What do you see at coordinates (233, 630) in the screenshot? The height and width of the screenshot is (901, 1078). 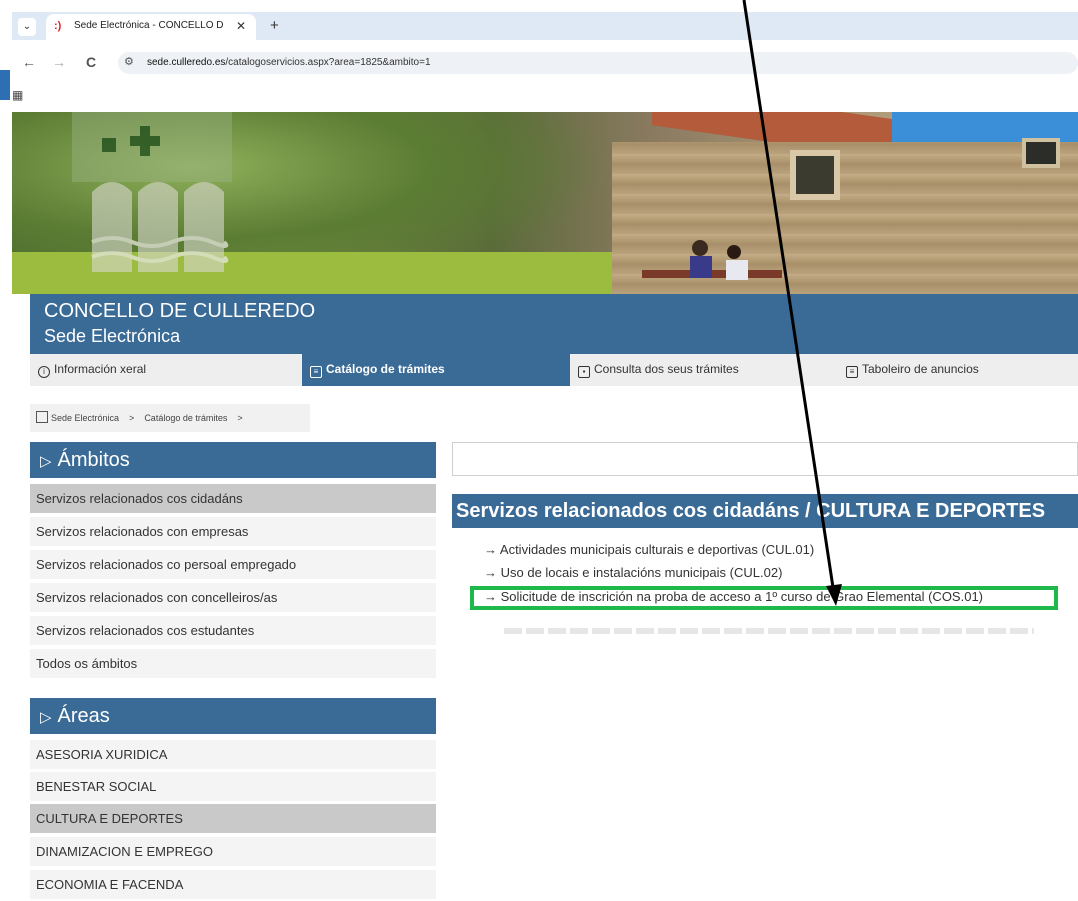 I see `ambito-item-estudantes: Servizos relacionados cos estudantes` at bounding box center [233, 630].